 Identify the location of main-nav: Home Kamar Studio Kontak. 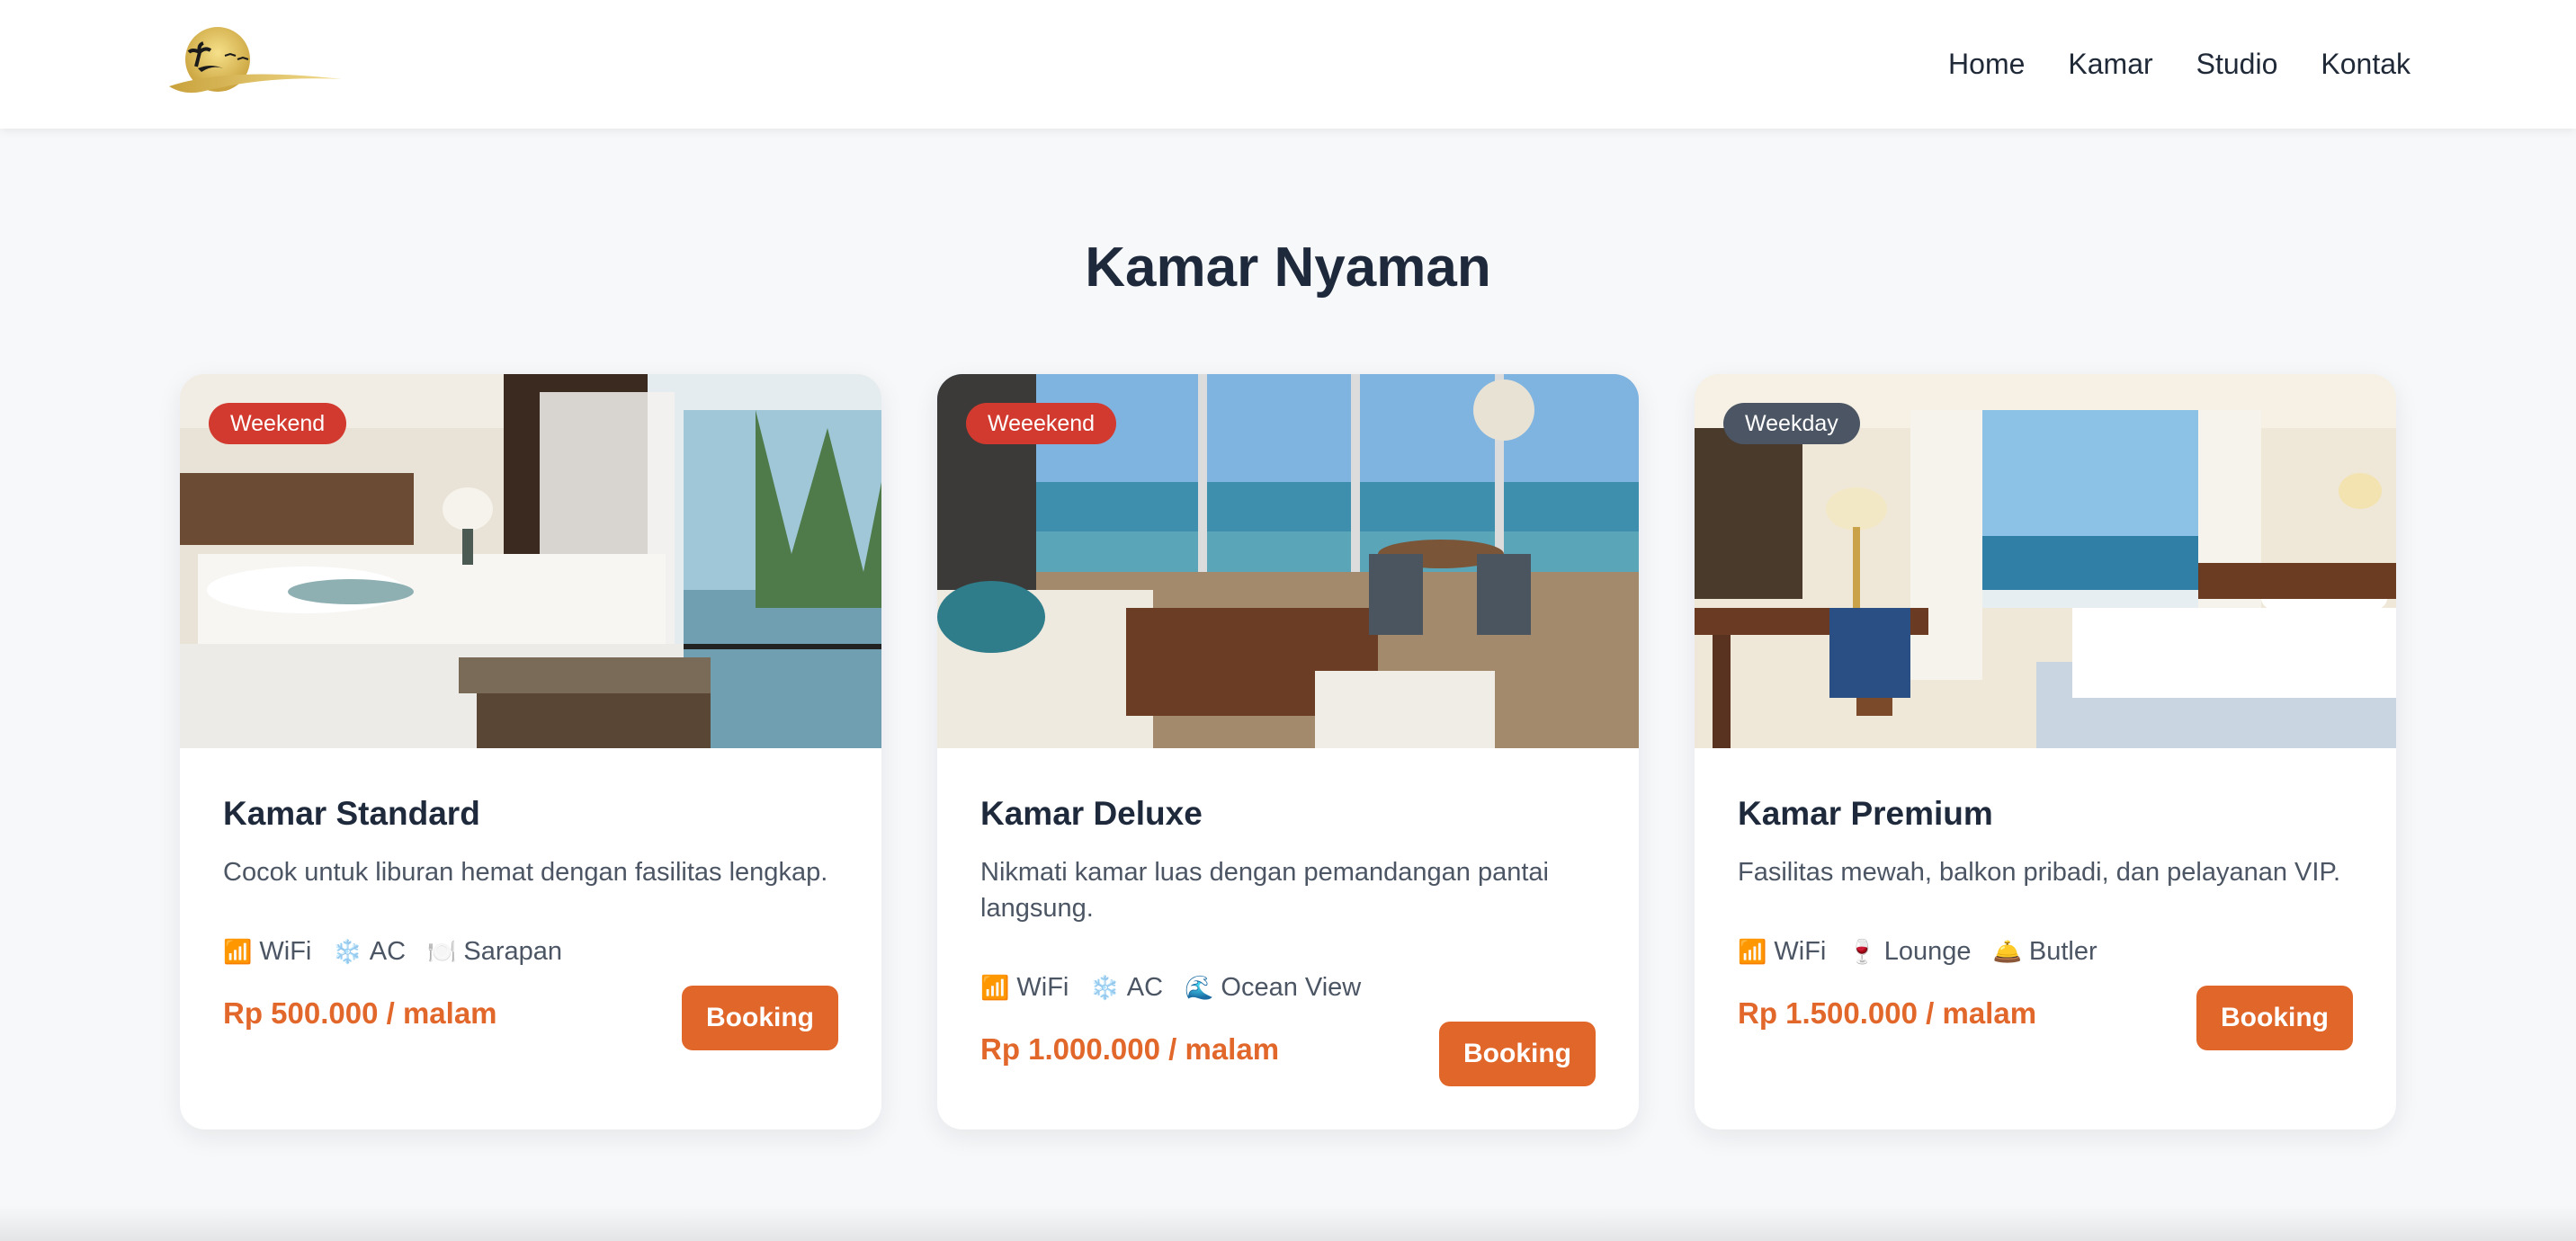
(2158, 64).